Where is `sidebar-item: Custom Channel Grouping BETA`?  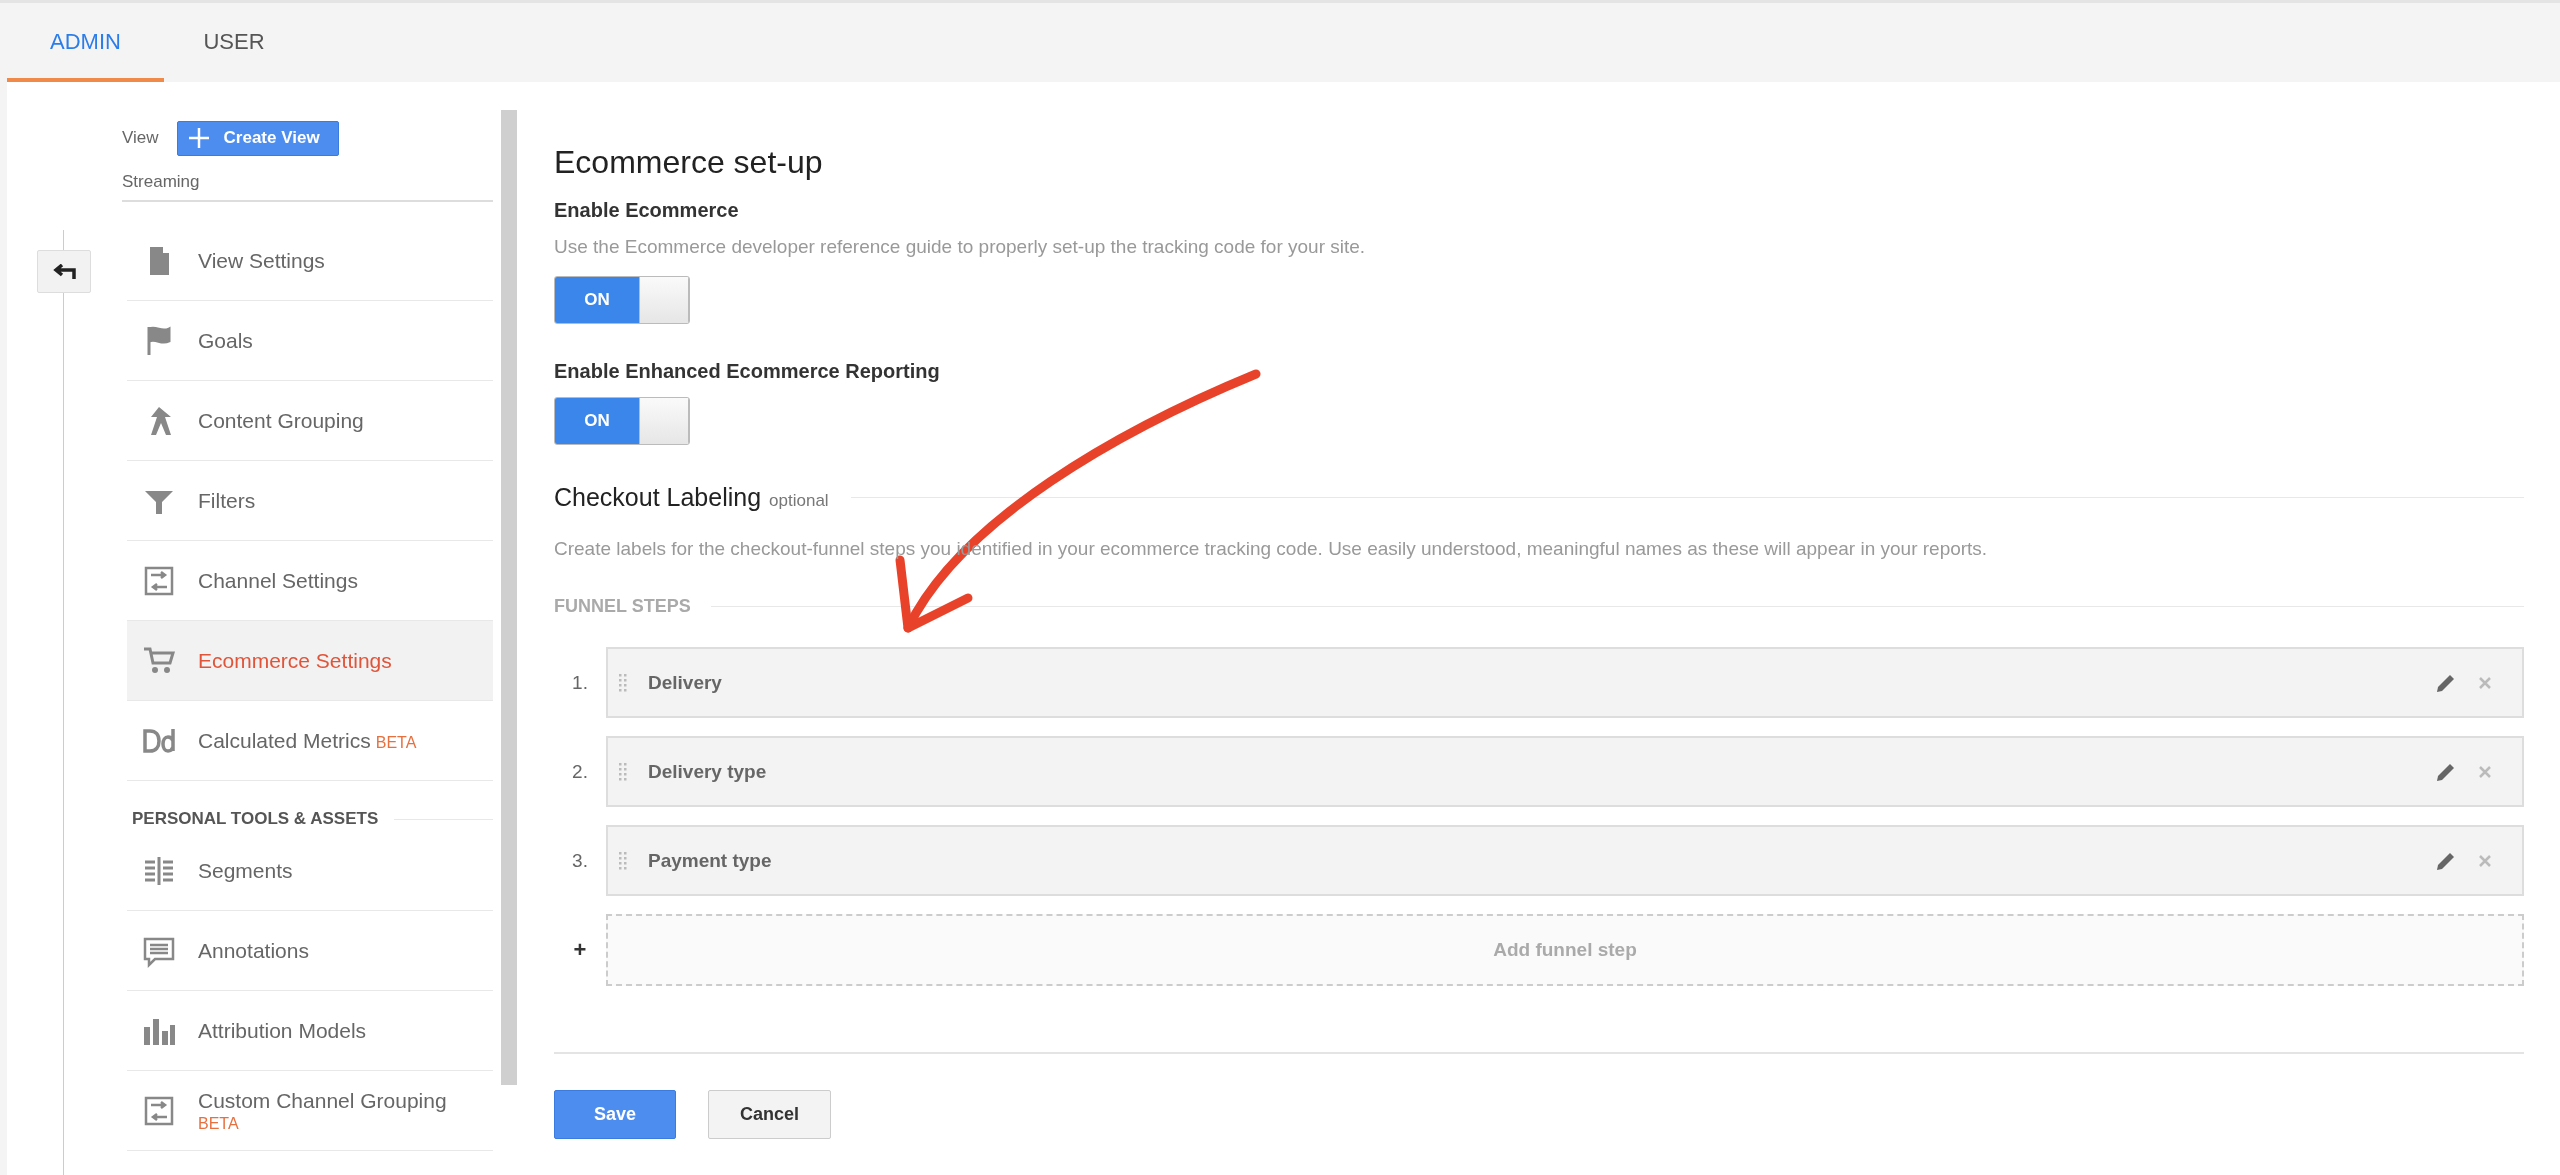 sidebar-item: Custom Channel Grouping BETA is located at coordinates (310, 1111).